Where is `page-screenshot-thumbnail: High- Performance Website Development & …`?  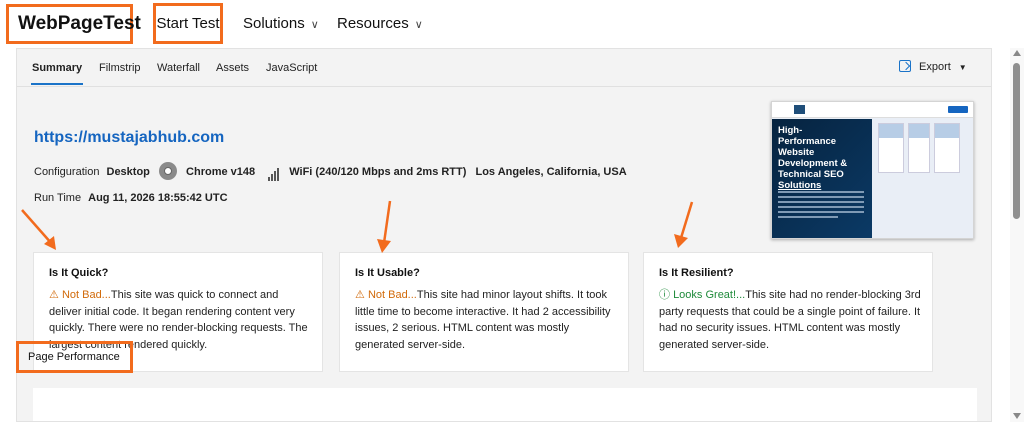 page-screenshot-thumbnail: High- Performance Website Development & … is located at coordinates (872, 170).